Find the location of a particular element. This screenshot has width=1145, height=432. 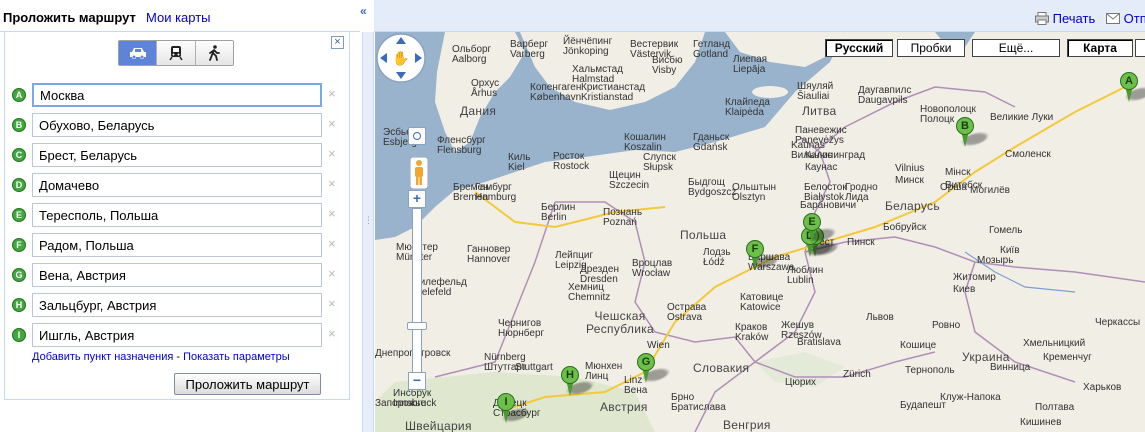

city-label: Кишинев is located at coordinates (1041, 422).